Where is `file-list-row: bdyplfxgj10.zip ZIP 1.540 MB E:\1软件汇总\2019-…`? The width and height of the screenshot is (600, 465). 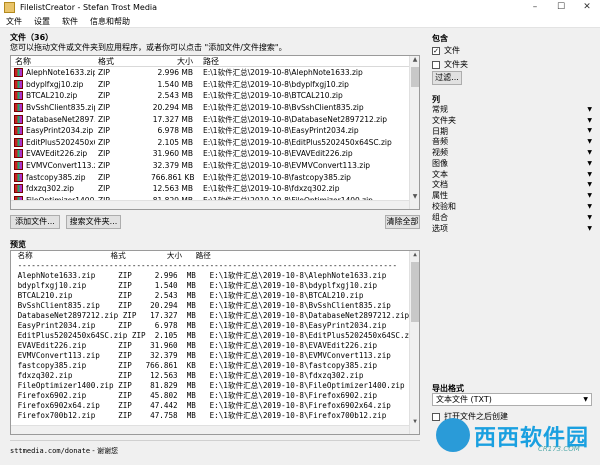
file-list-row: bdyplfxgj10.zip ZIP 1.540 MB E:\1软件汇总\2019-… is located at coordinates (215, 85).